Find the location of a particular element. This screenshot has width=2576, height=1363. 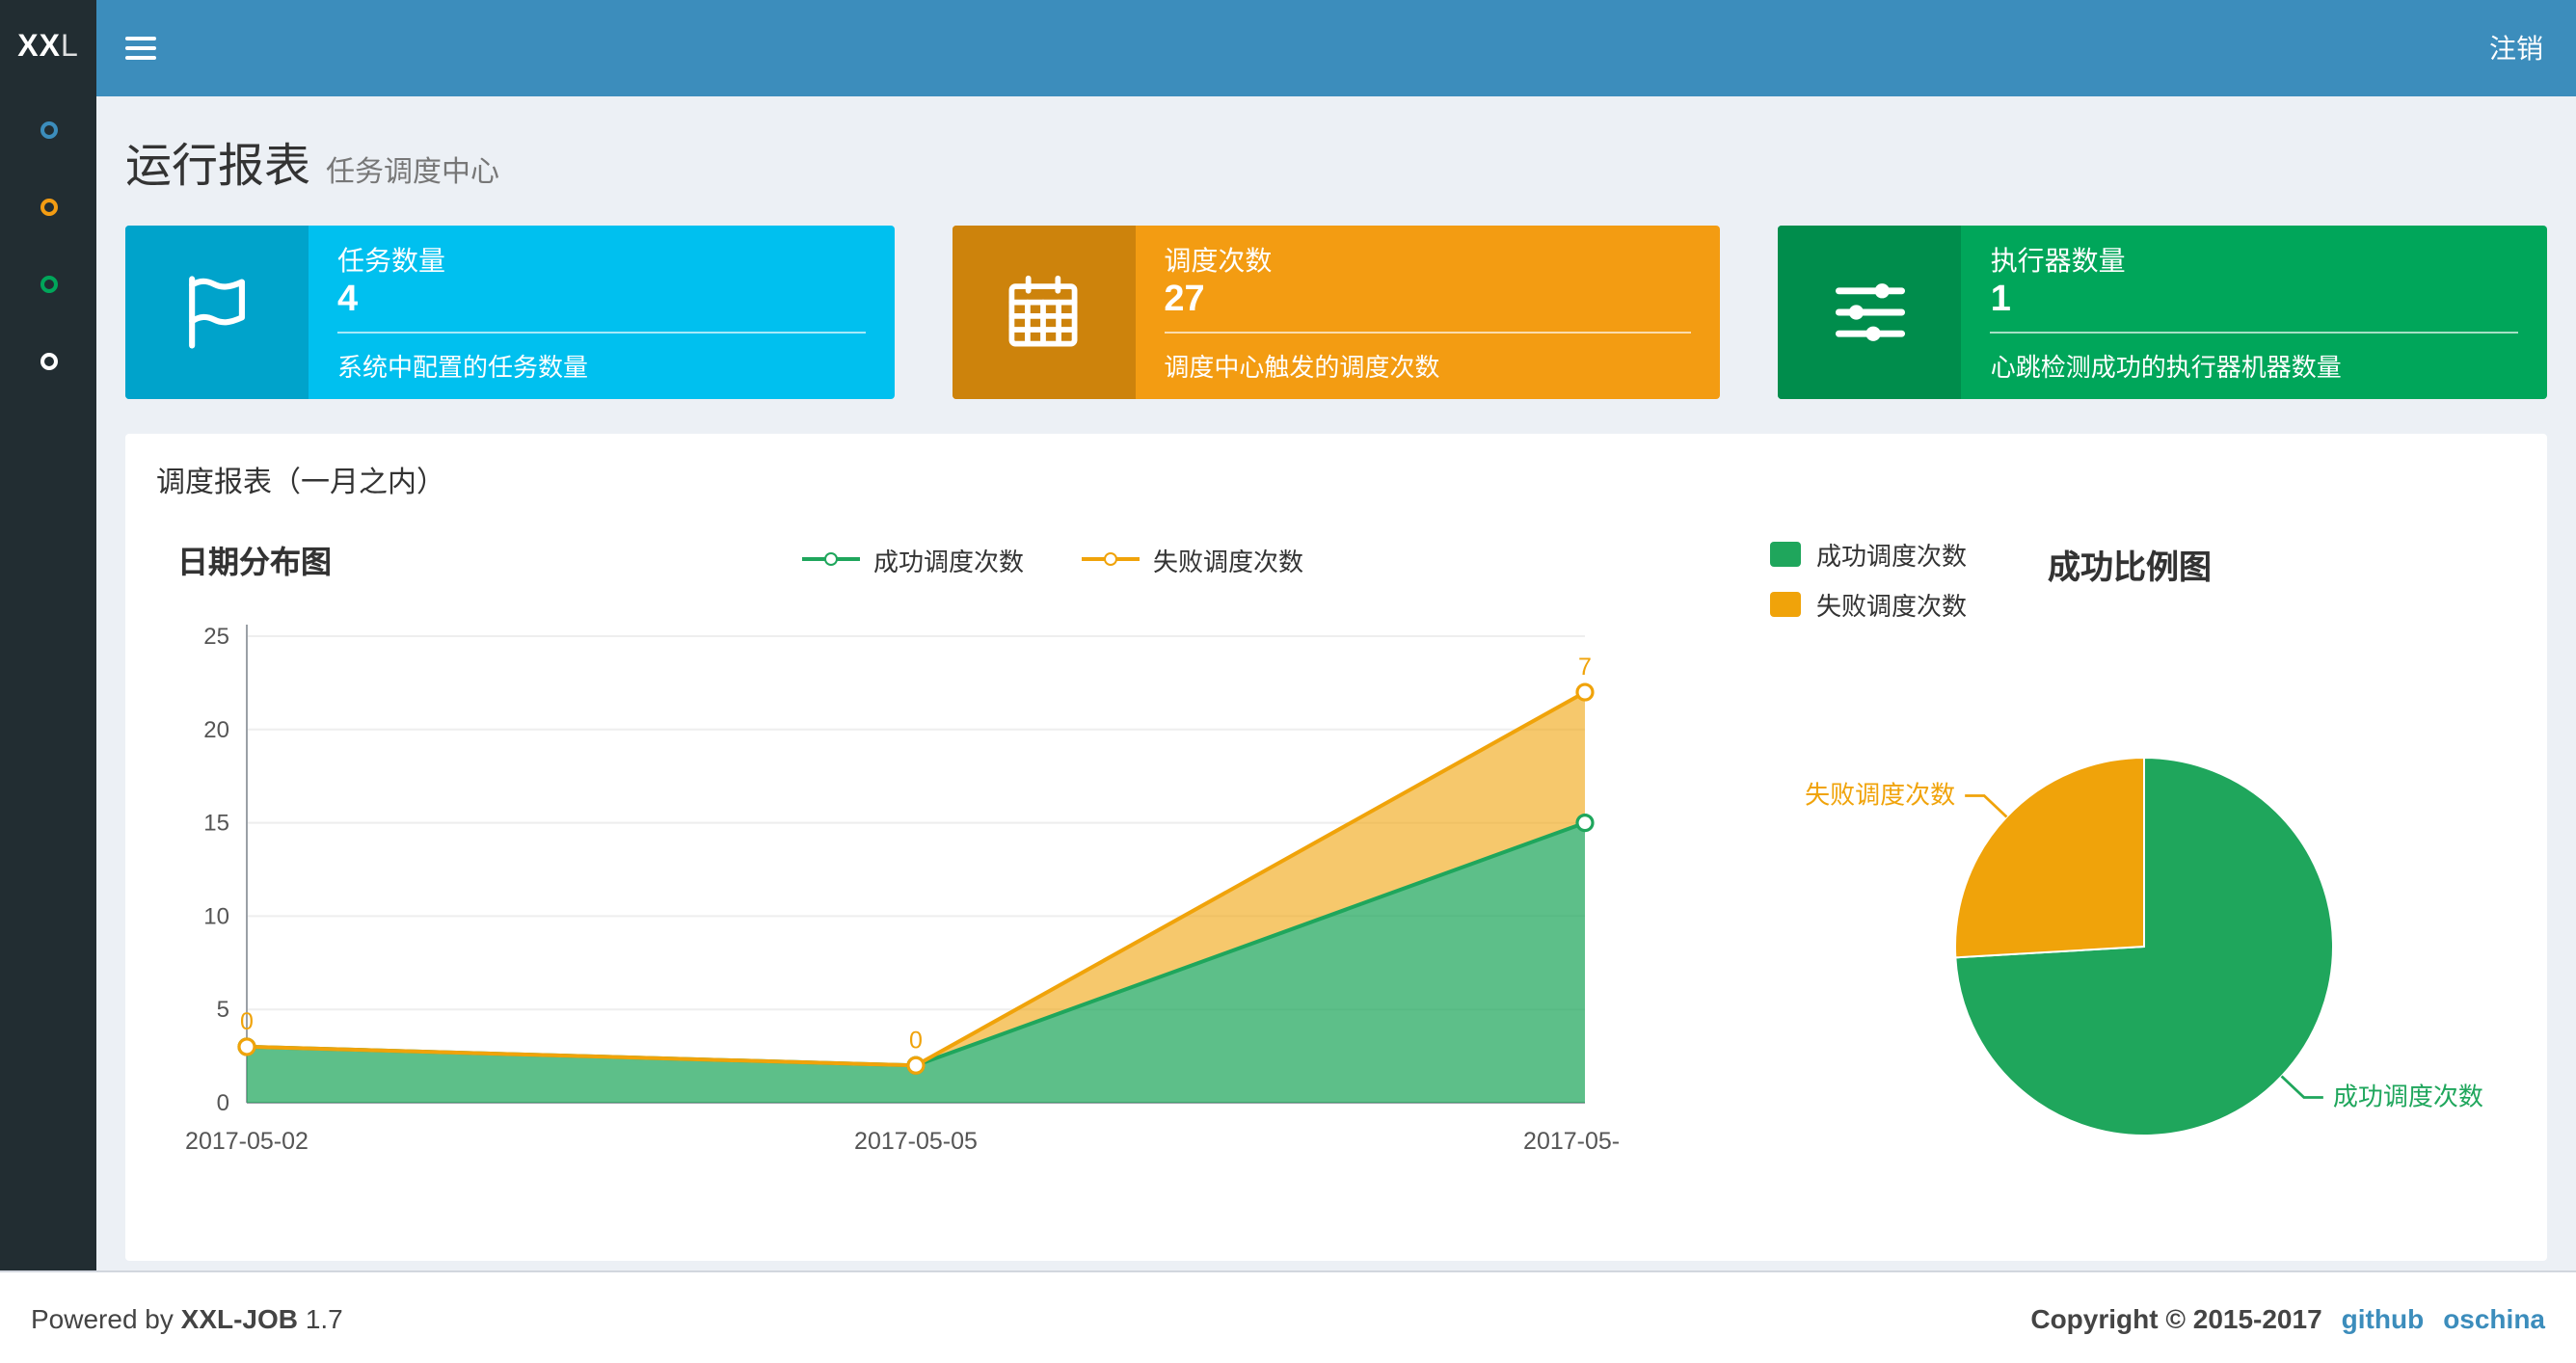

info-box-value: 27 is located at coordinates (1185, 300).